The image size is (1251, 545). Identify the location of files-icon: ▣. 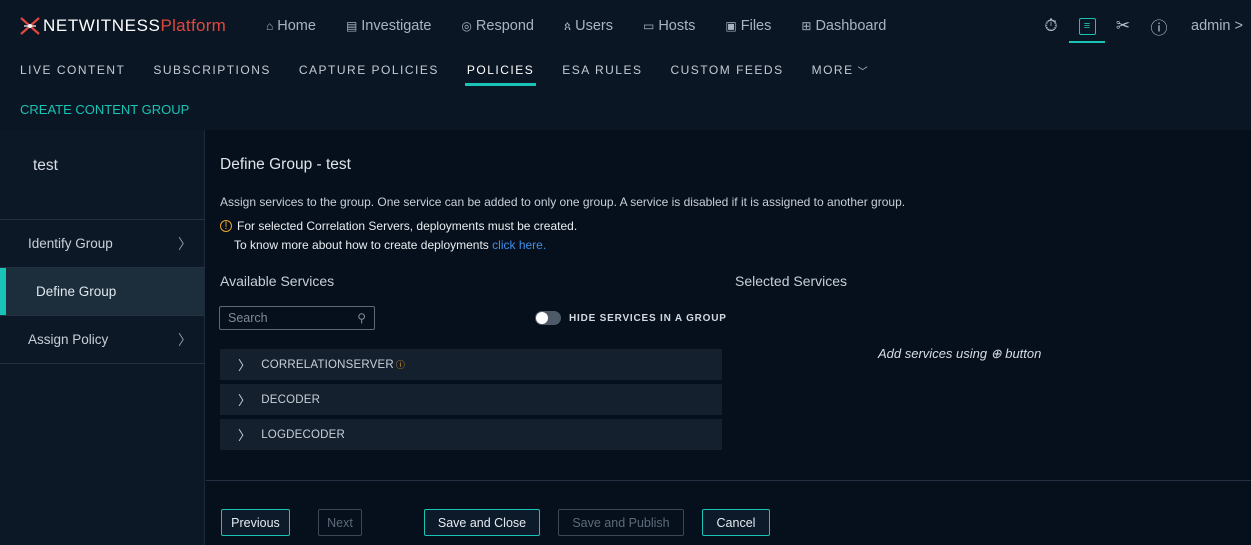
(731, 26).